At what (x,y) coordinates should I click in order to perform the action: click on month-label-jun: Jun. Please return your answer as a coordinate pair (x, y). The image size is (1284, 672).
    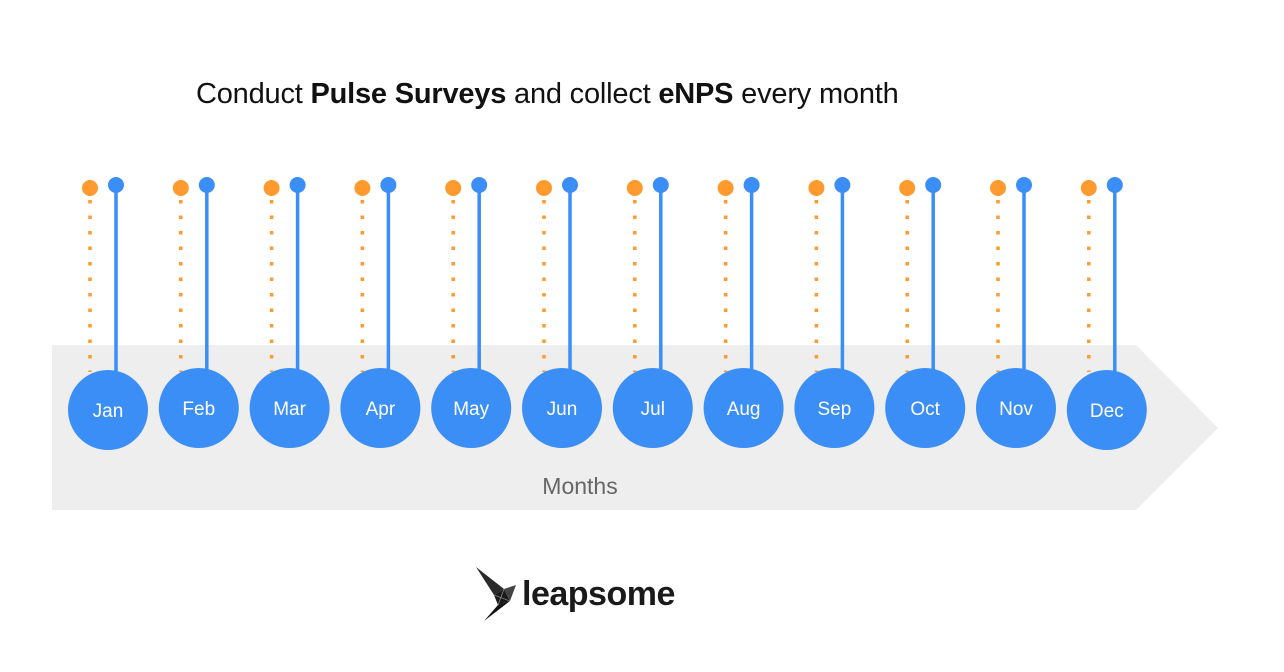
    Looking at the image, I should click on (562, 409).